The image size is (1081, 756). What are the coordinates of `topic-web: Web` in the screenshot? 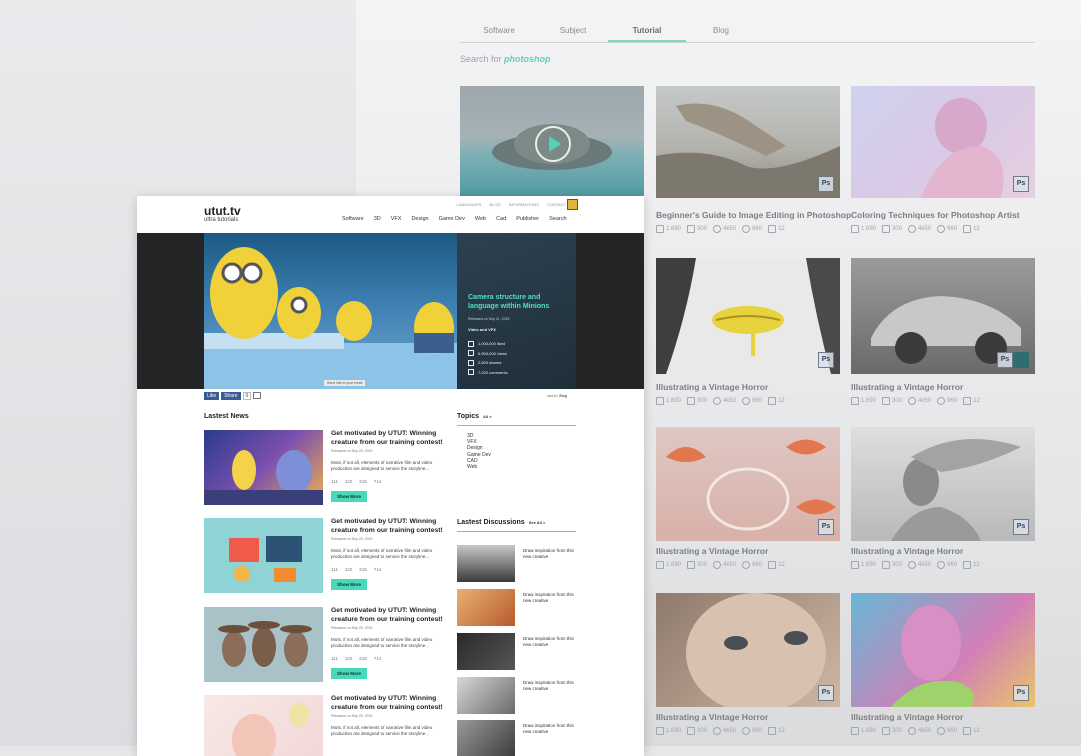 It's located at (479, 467).